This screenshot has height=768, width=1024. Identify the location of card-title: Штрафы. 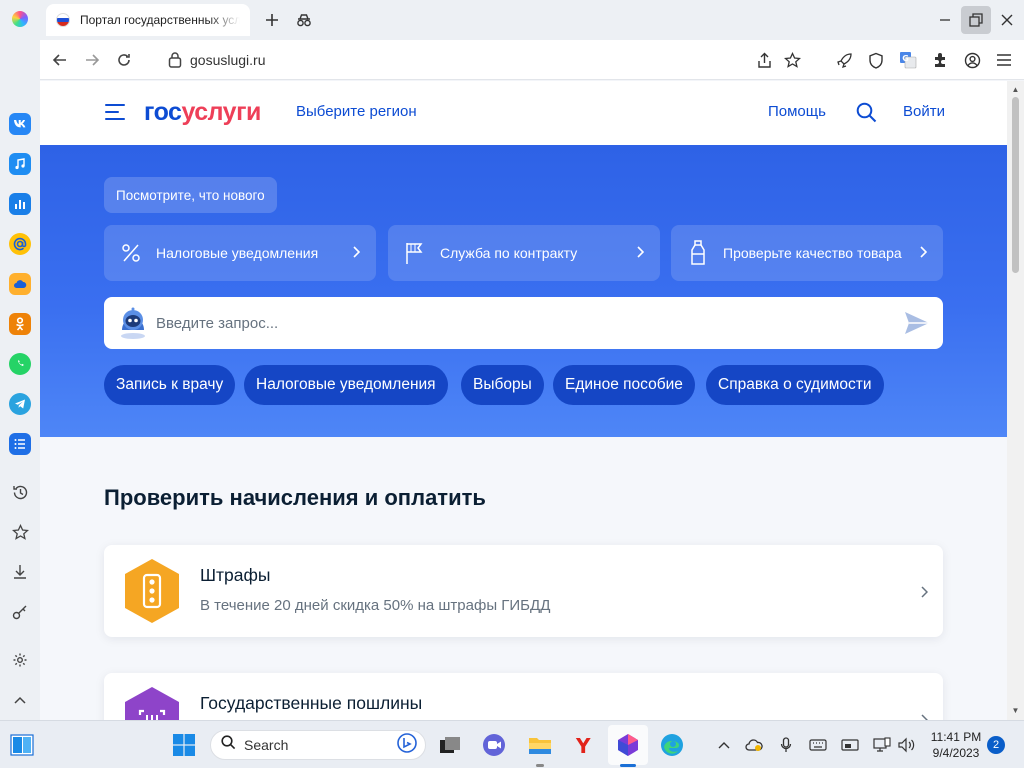
(235, 575).